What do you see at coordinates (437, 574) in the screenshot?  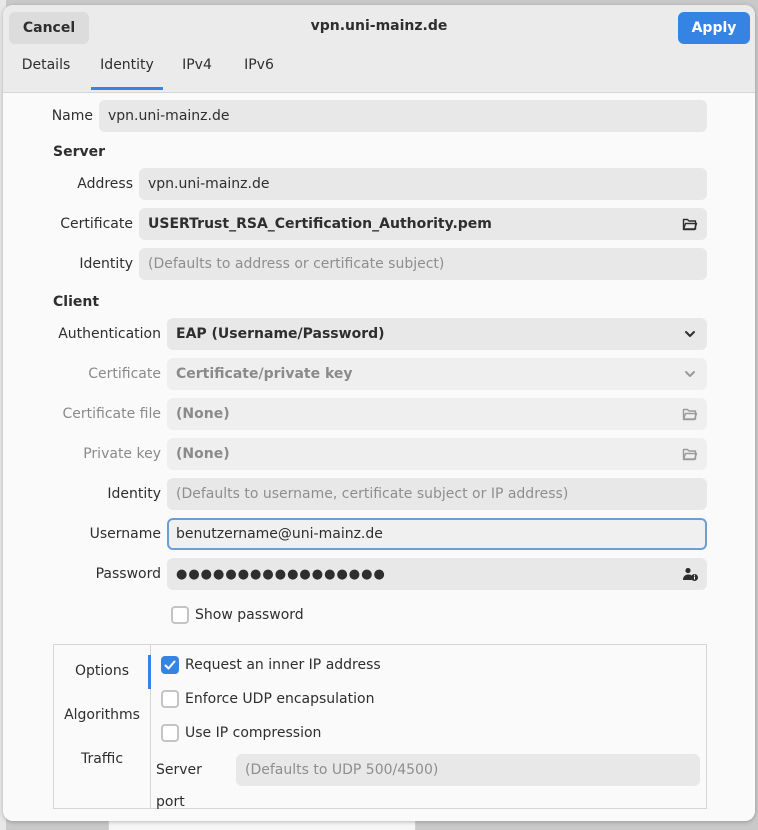 I see `password-input: ●●●●●●●●●●●●●●●●●` at bounding box center [437, 574].